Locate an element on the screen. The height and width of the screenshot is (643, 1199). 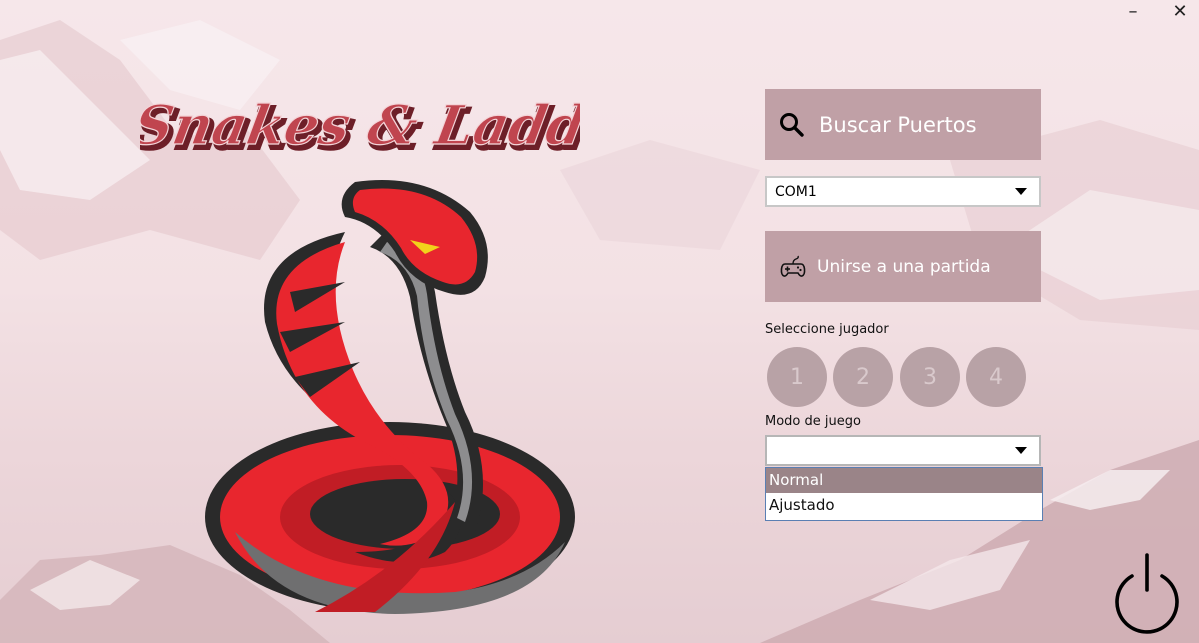
search-ports-label: Buscar Puertos is located at coordinates (898, 124).